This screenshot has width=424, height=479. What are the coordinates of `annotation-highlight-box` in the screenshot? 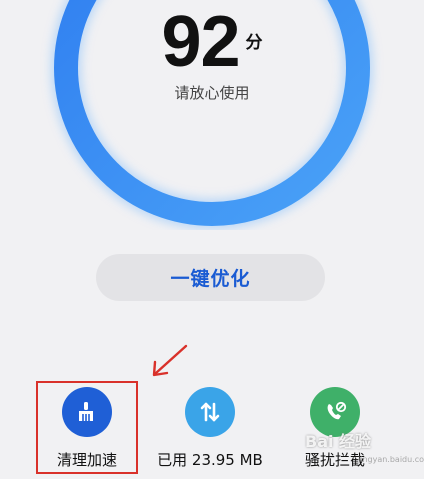 It's located at (87, 427).